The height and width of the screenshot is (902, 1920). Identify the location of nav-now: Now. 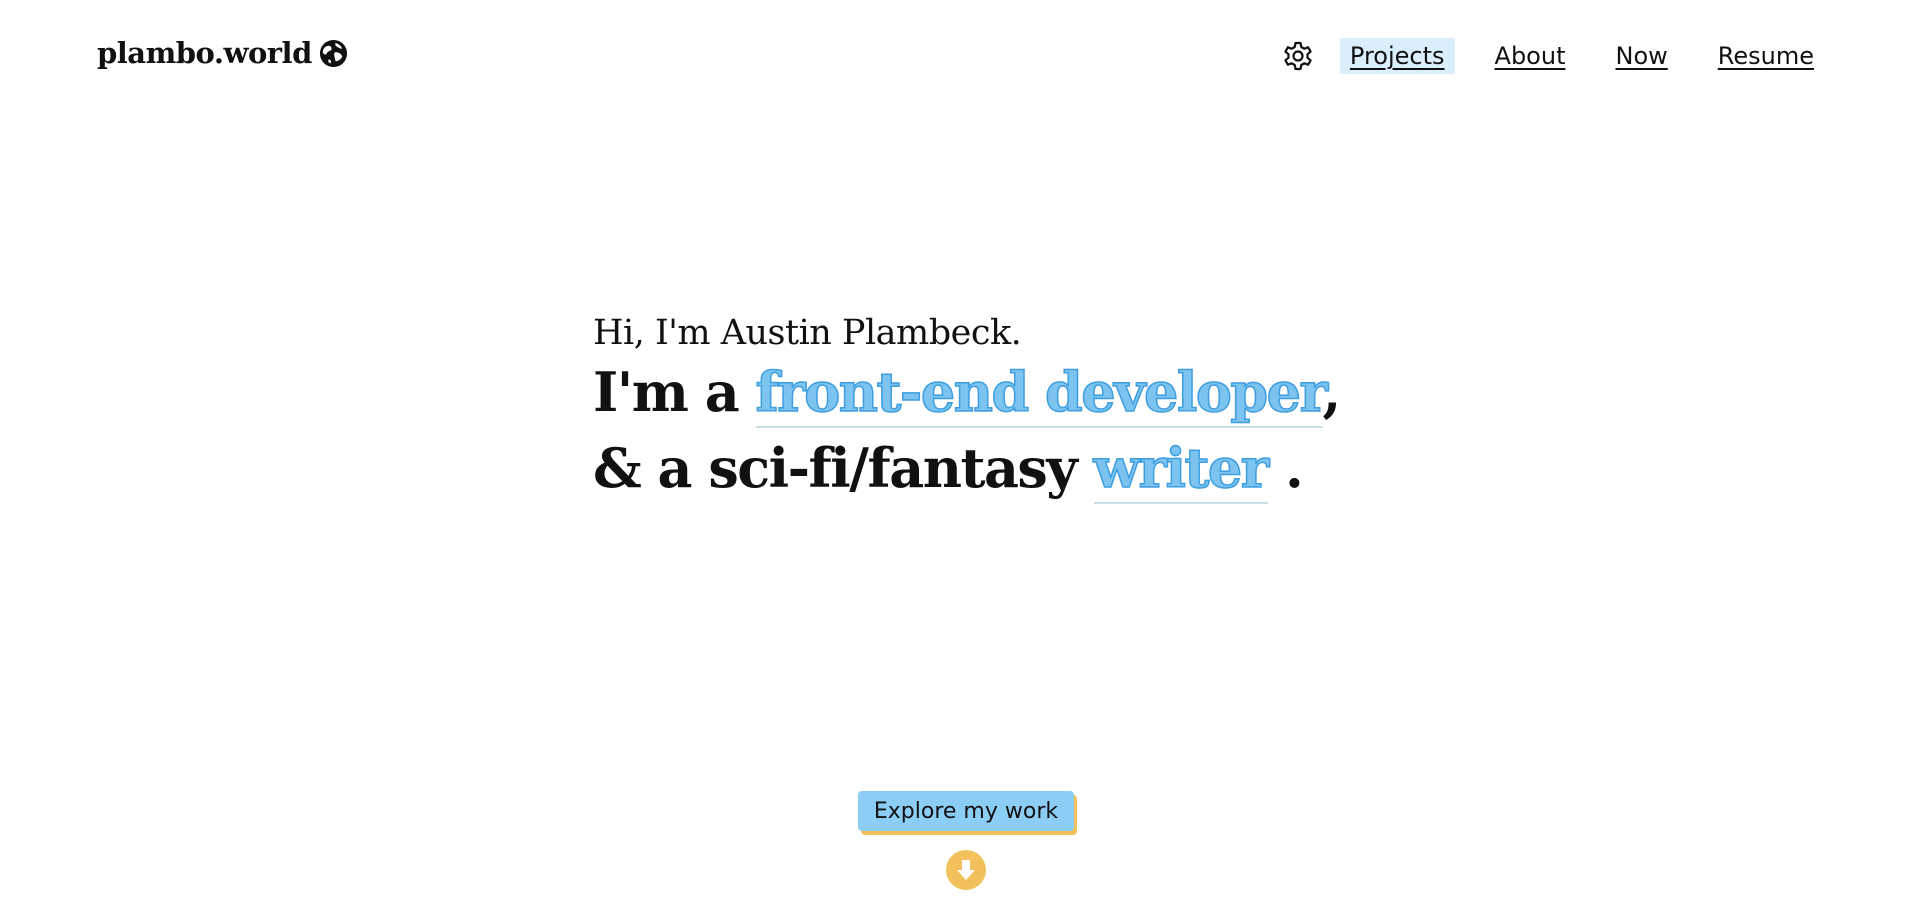
(1642, 56).